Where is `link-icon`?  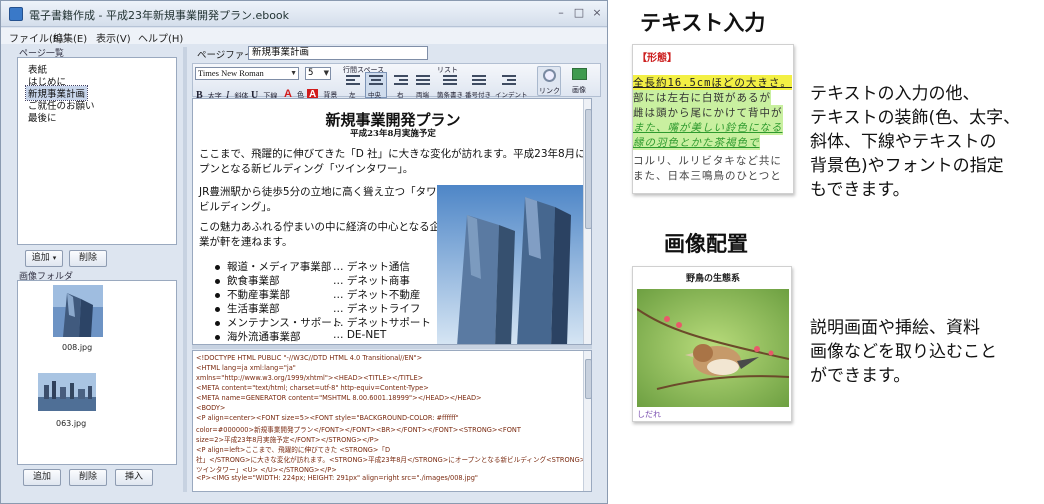 link-icon is located at coordinates (549, 75).